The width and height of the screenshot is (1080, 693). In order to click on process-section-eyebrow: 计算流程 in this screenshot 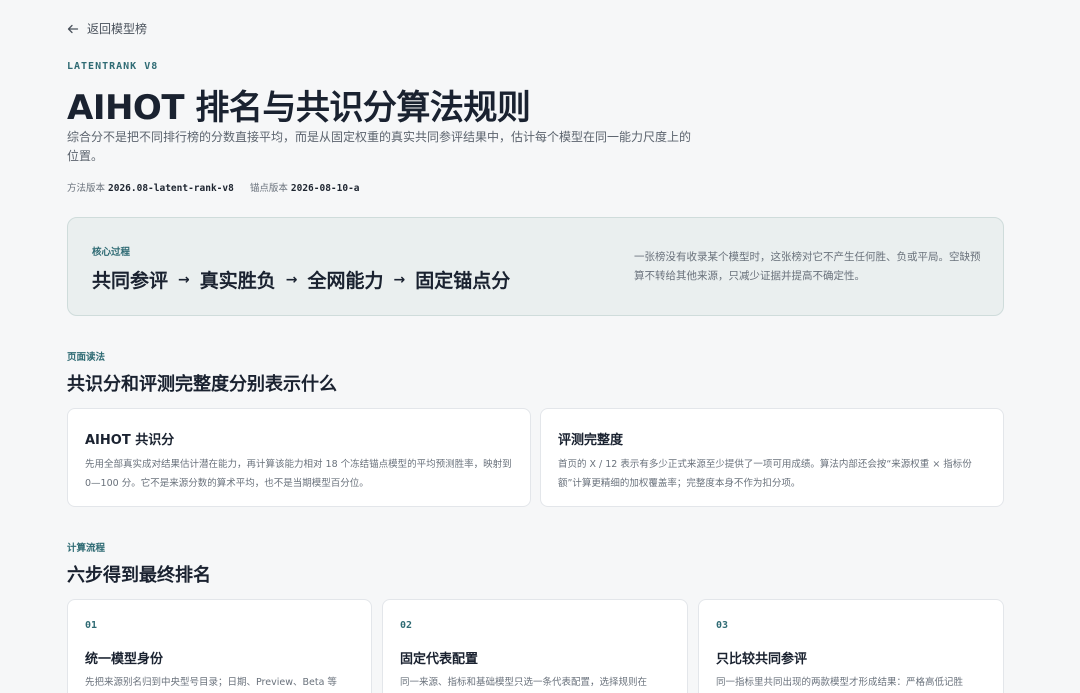, I will do `click(86, 548)`.